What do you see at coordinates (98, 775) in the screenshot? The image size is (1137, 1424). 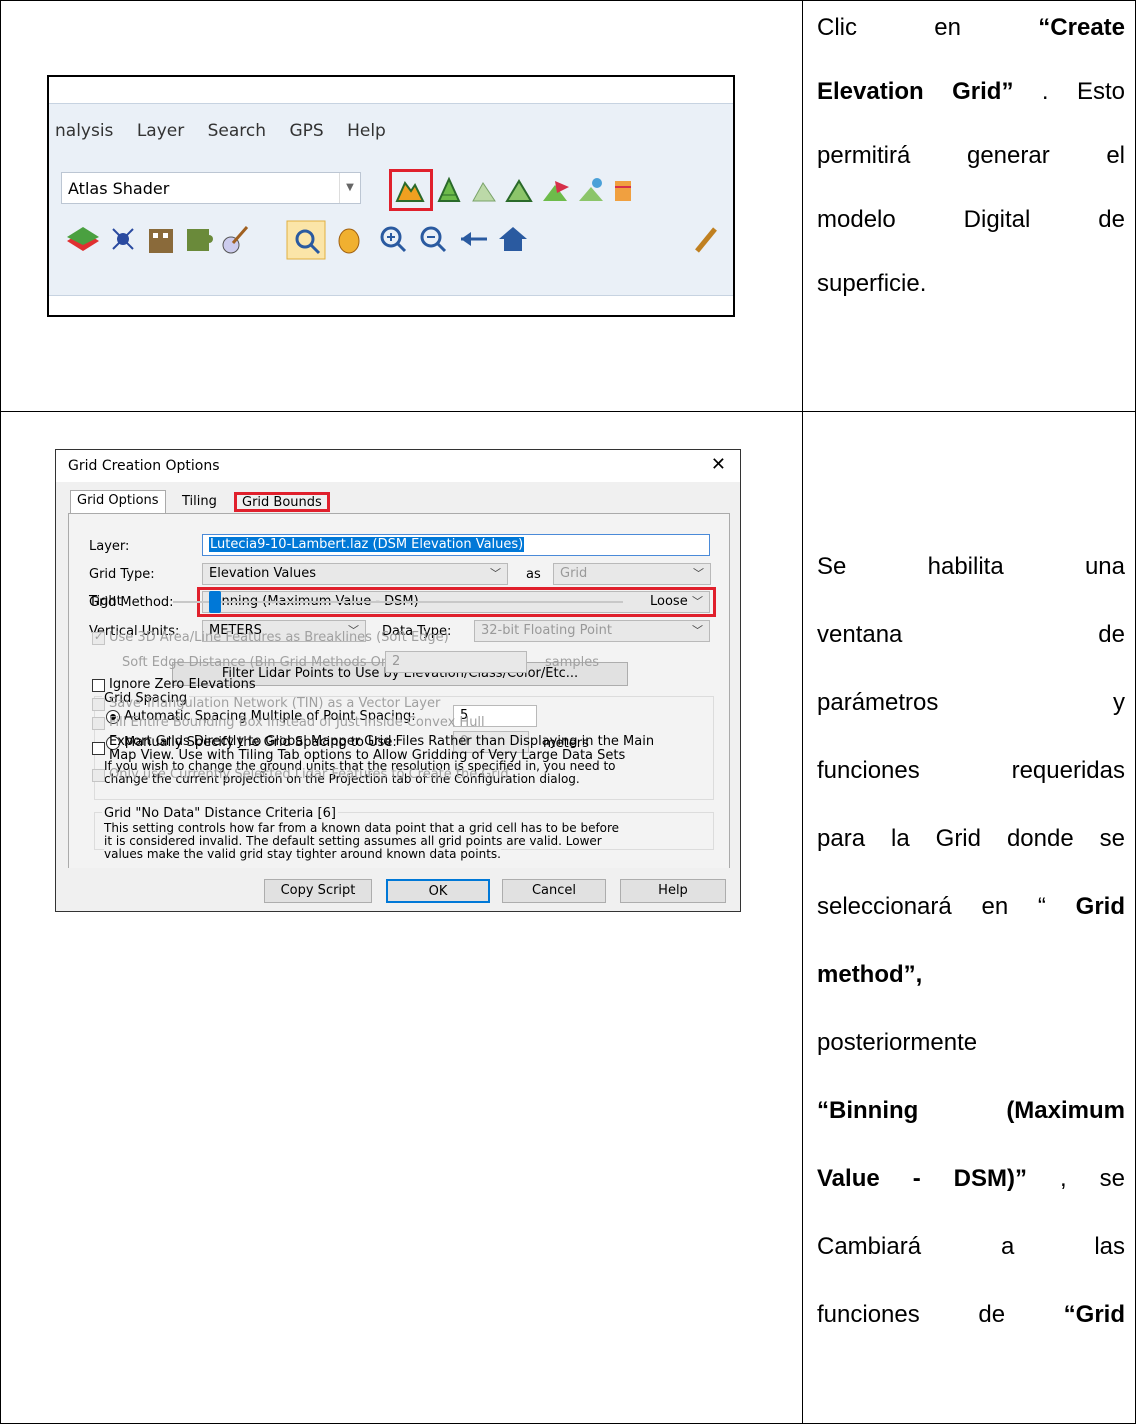 I see `only-selected-checkbox` at bounding box center [98, 775].